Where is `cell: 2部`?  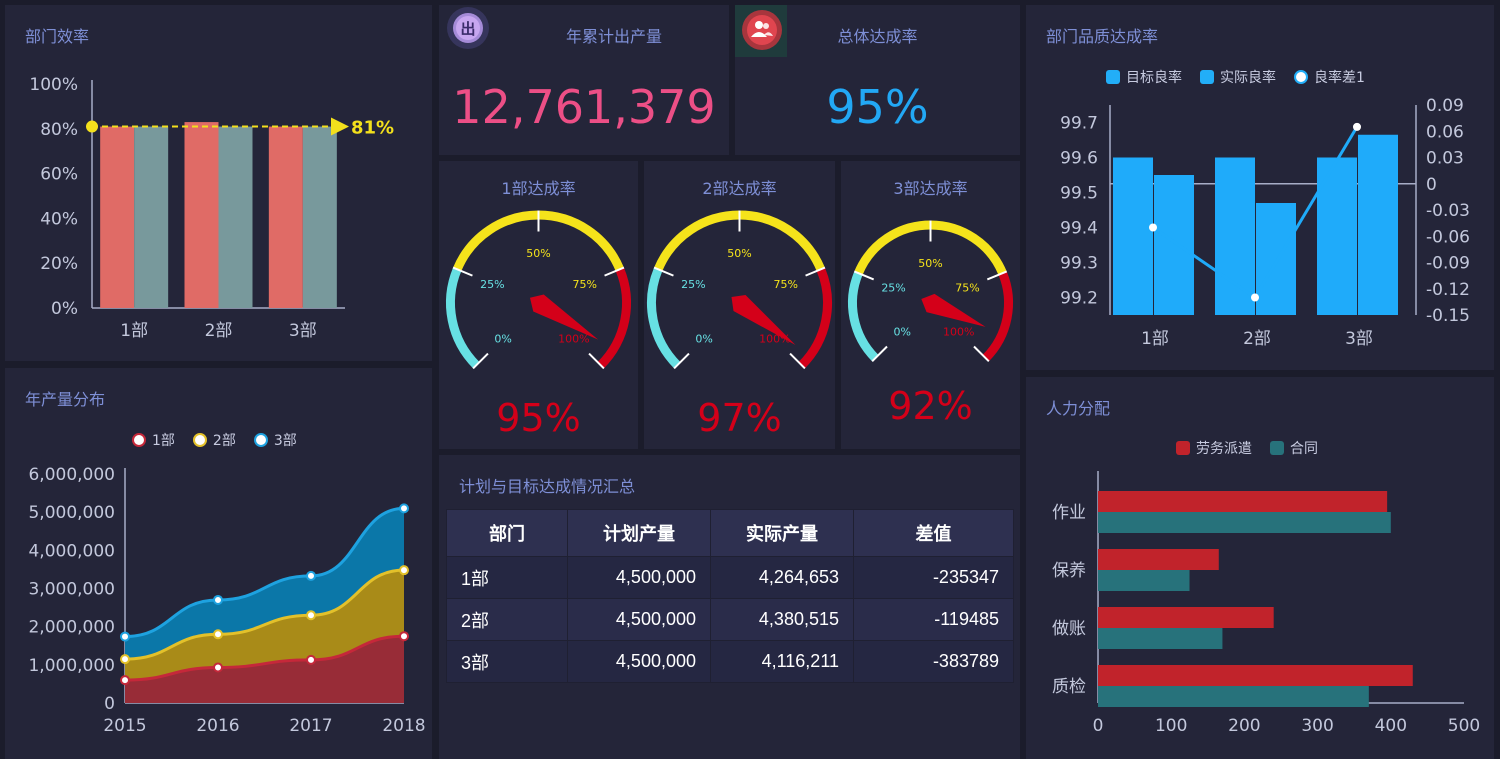
cell: 2部 is located at coordinates (507, 619).